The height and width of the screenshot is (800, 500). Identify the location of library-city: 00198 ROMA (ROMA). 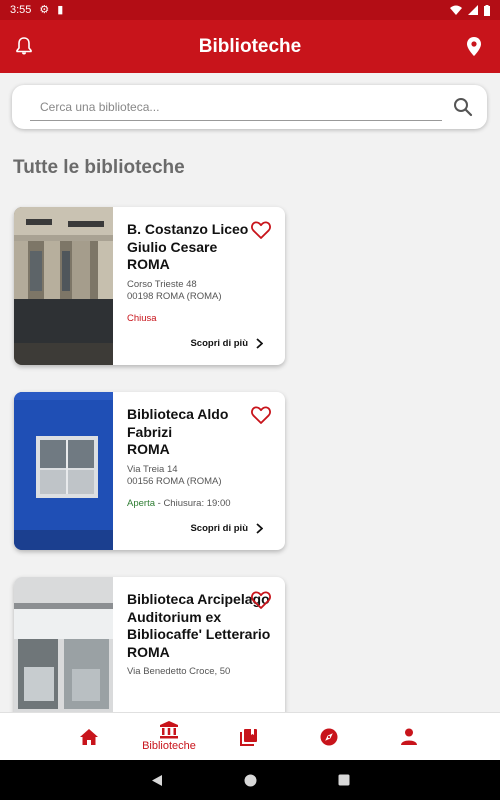
(174, 296).